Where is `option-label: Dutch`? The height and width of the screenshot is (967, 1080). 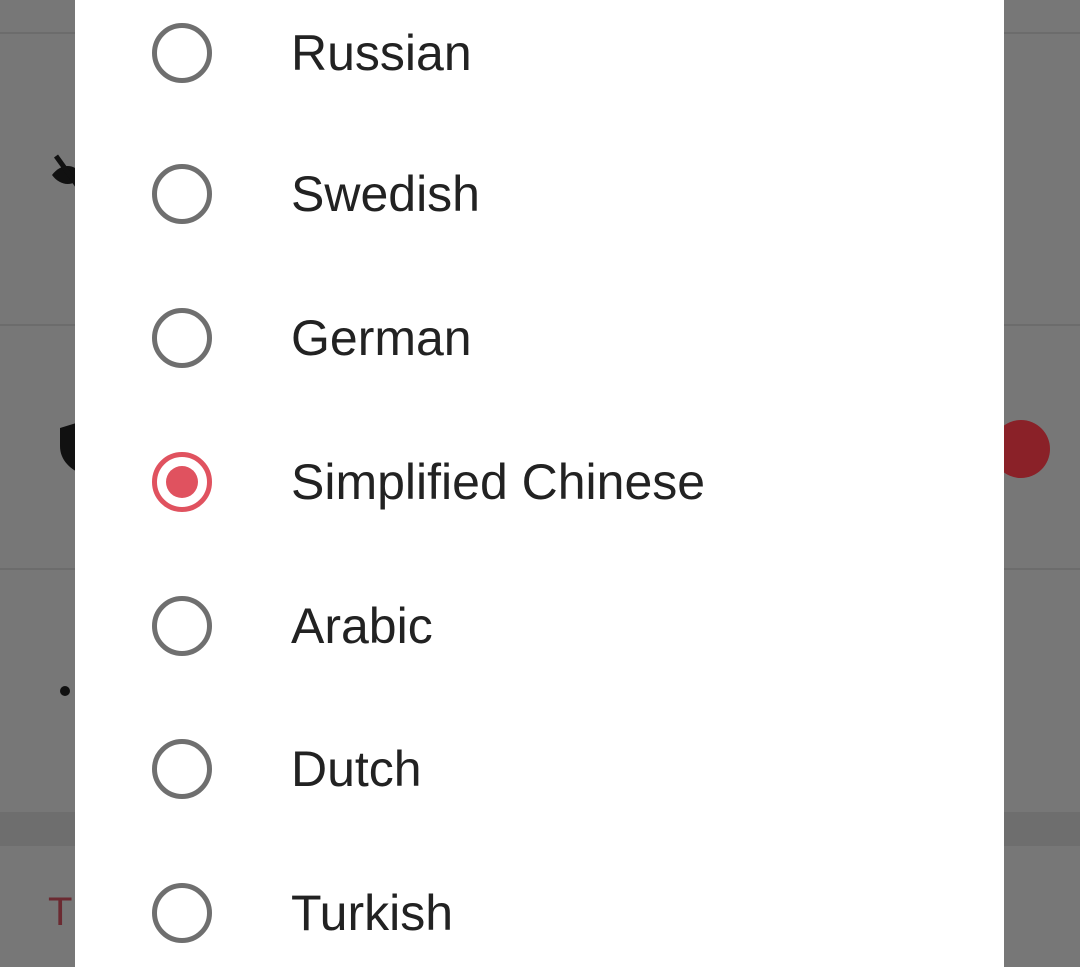 option-label: Dutch is located at coordinates (356, 769).